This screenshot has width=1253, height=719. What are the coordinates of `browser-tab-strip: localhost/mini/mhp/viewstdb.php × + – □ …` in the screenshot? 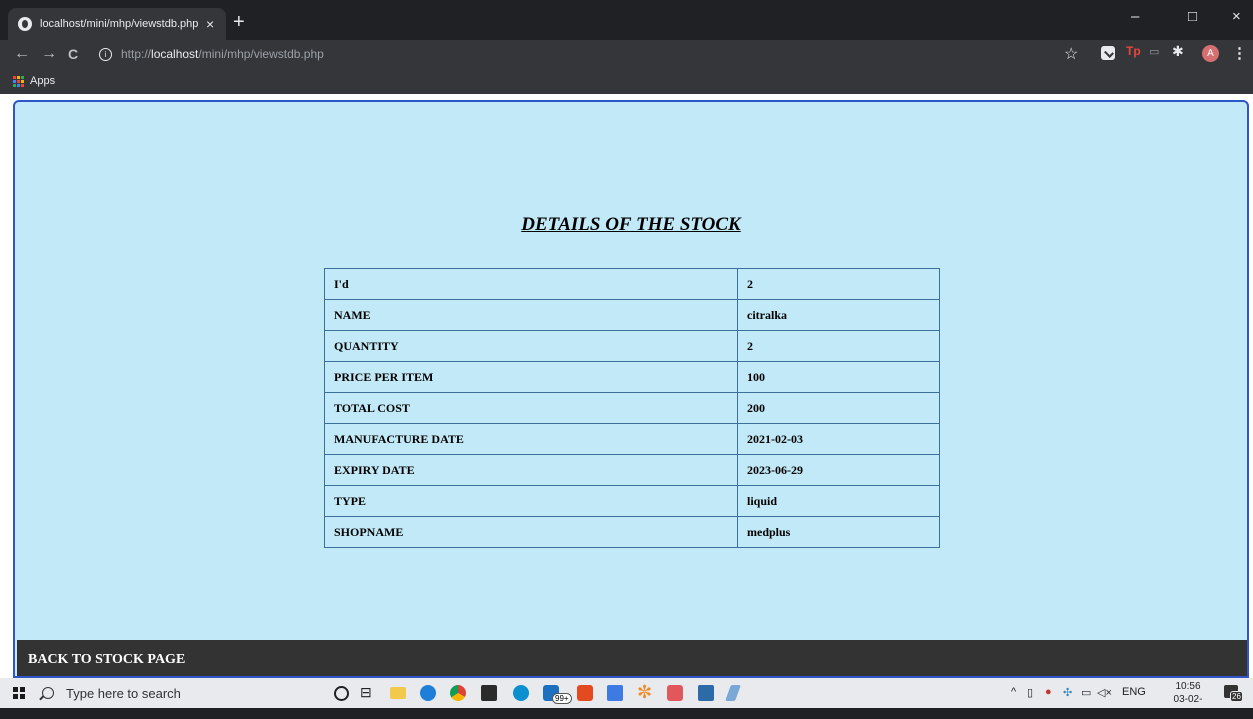 It's located at (626, 20).